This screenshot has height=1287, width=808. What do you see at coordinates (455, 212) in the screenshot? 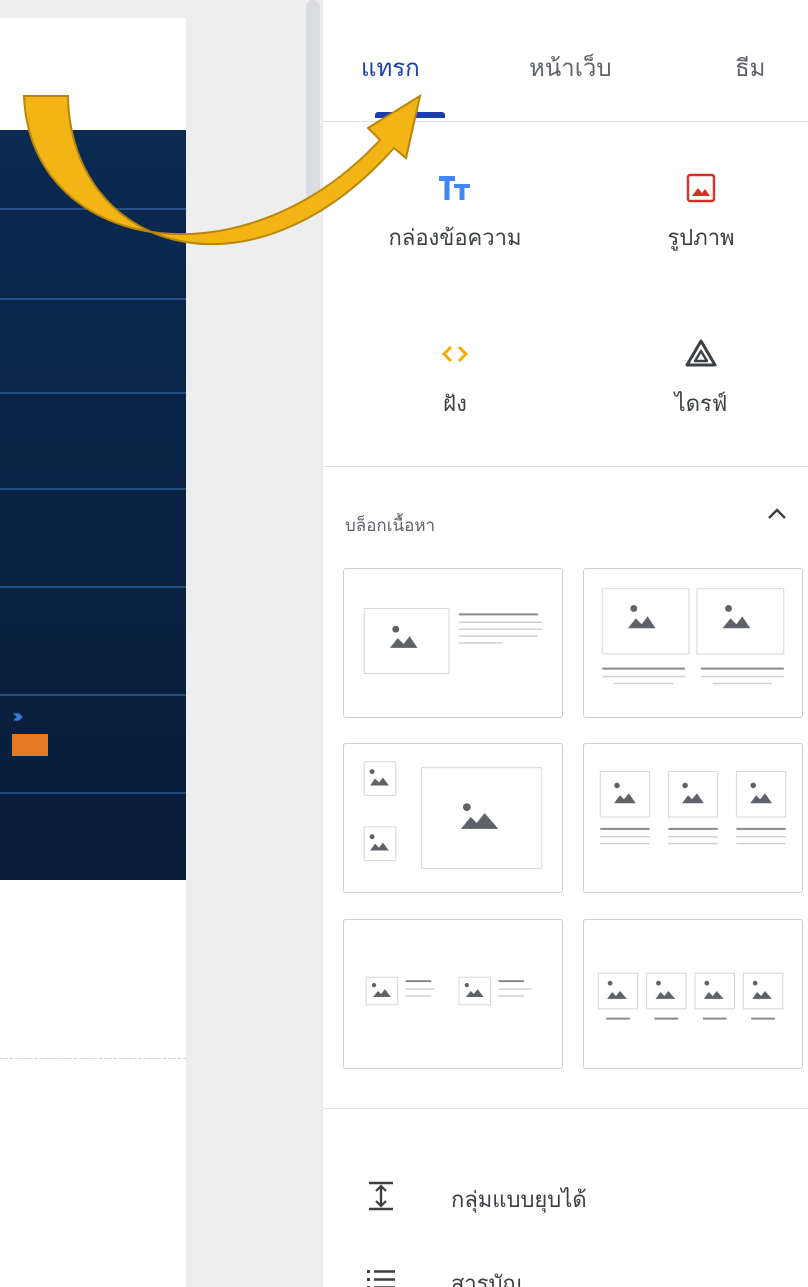
I see `insert-text-box-button: กล่องข้อความ` at bounding box center [455, 212].